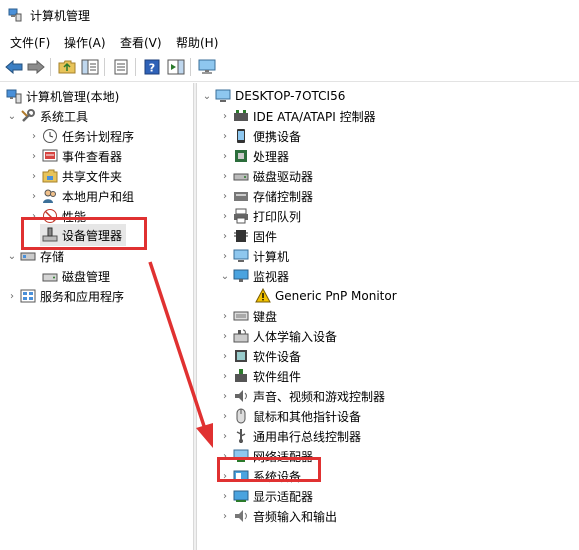 This screenshot has width=579, height=550. What do you see at coordinates (92, 156) in the screenshot?
I see `tree-item-label: 事件查看器` at bounding box center [92, 156].